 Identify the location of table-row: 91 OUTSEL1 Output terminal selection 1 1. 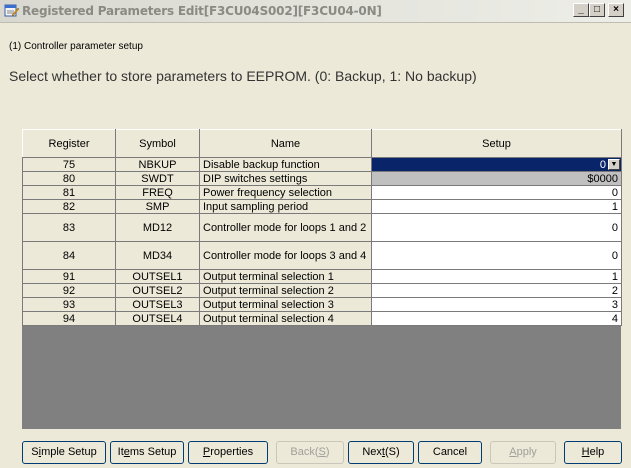
(322, 276).